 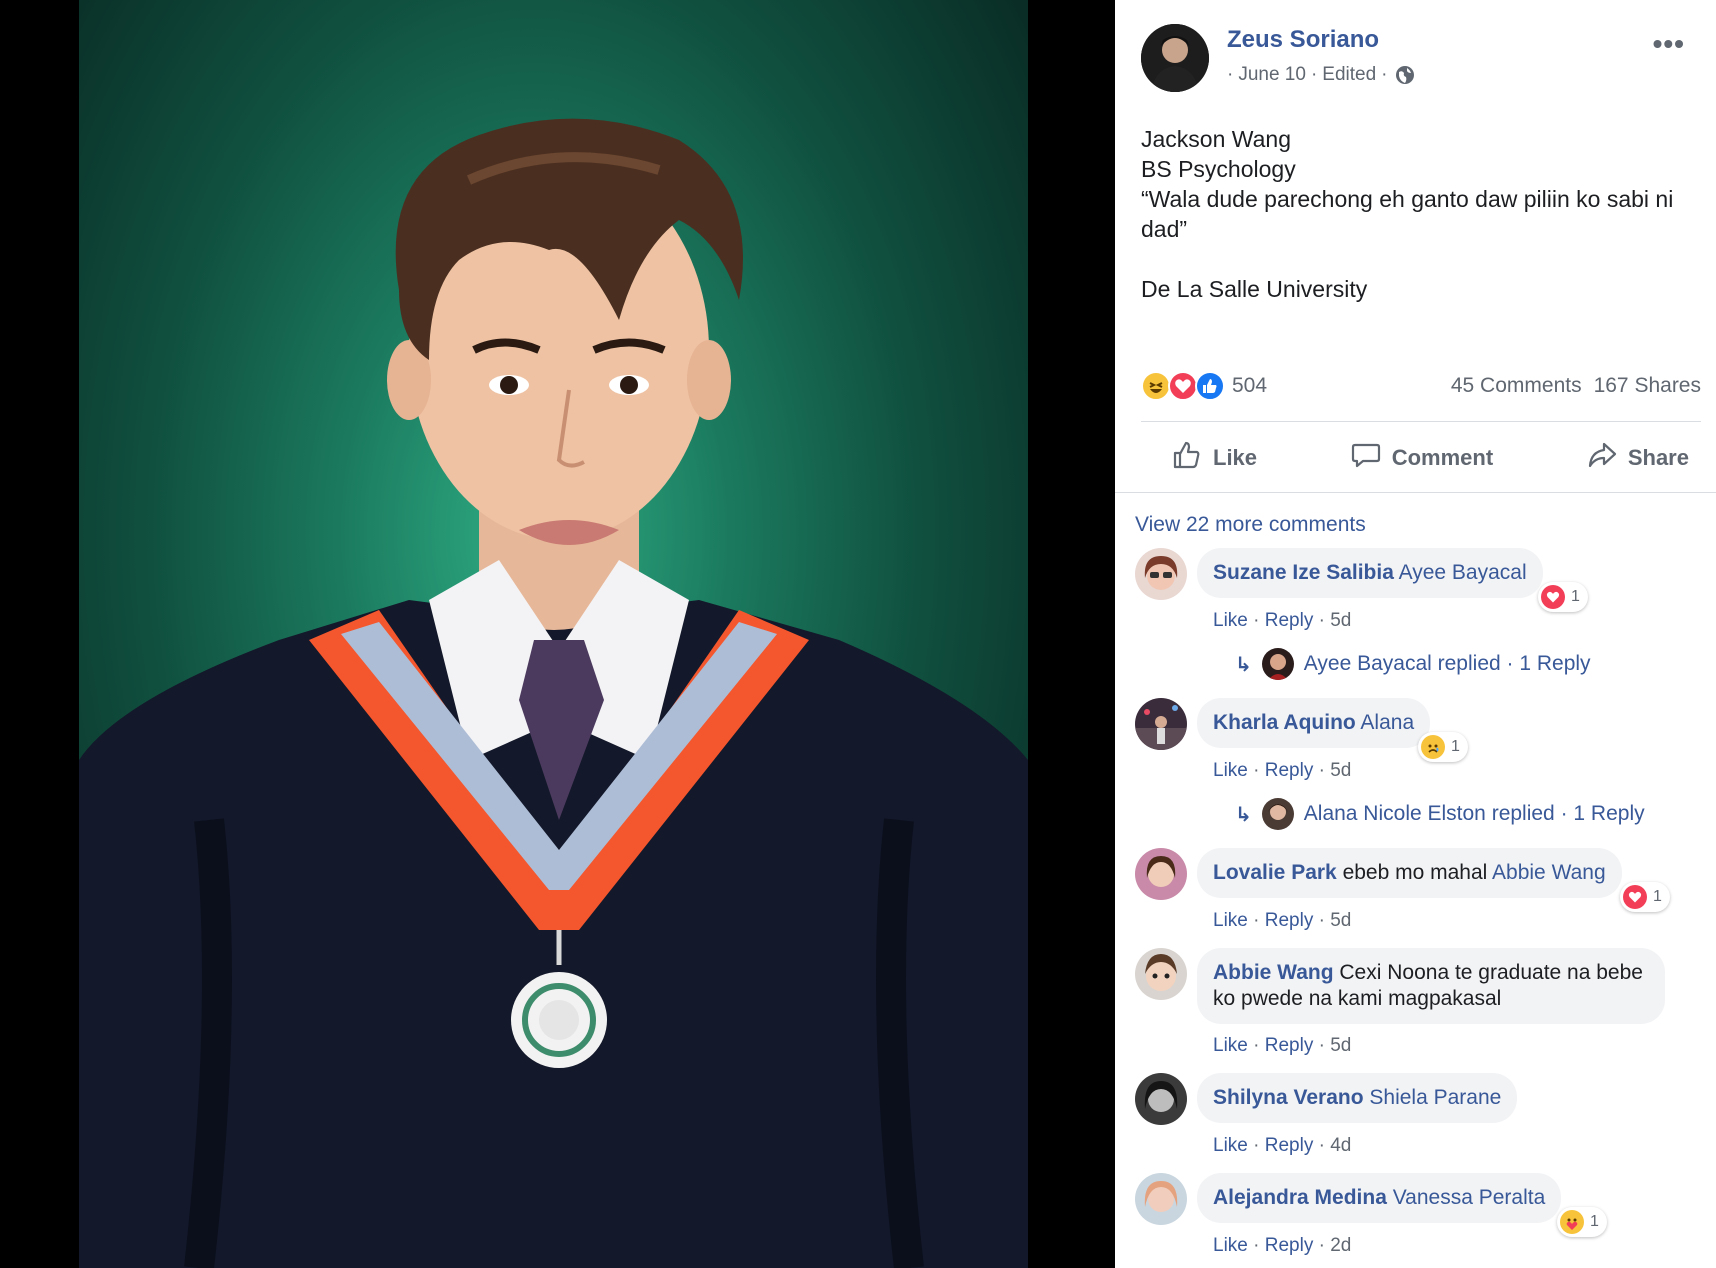 What do you see at coordinates (1387, 722) in the screenshot?
I see `comment-tag: Alana` at bounding box center [1387, 722].